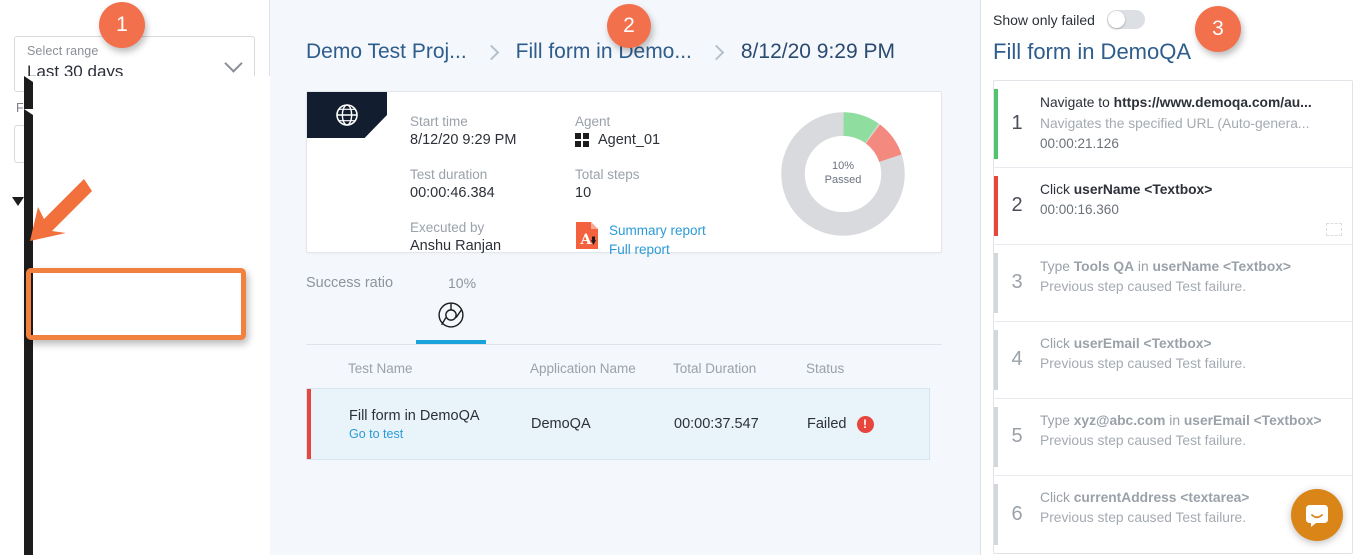  Describe the element at coordinates (447, 227) in the screenshot. I see `executed-by-label: Executed by` at that location.